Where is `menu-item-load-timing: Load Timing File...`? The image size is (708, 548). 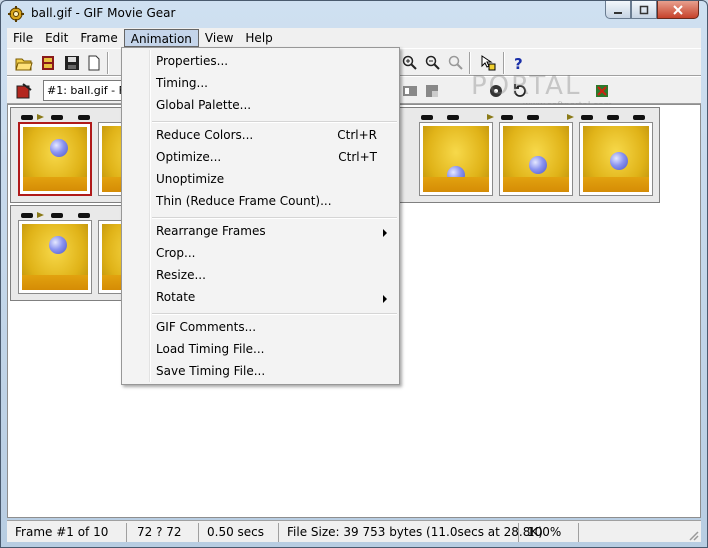
menu-item-load-timing: Load Timing File... is located at coordinates (260, 350).